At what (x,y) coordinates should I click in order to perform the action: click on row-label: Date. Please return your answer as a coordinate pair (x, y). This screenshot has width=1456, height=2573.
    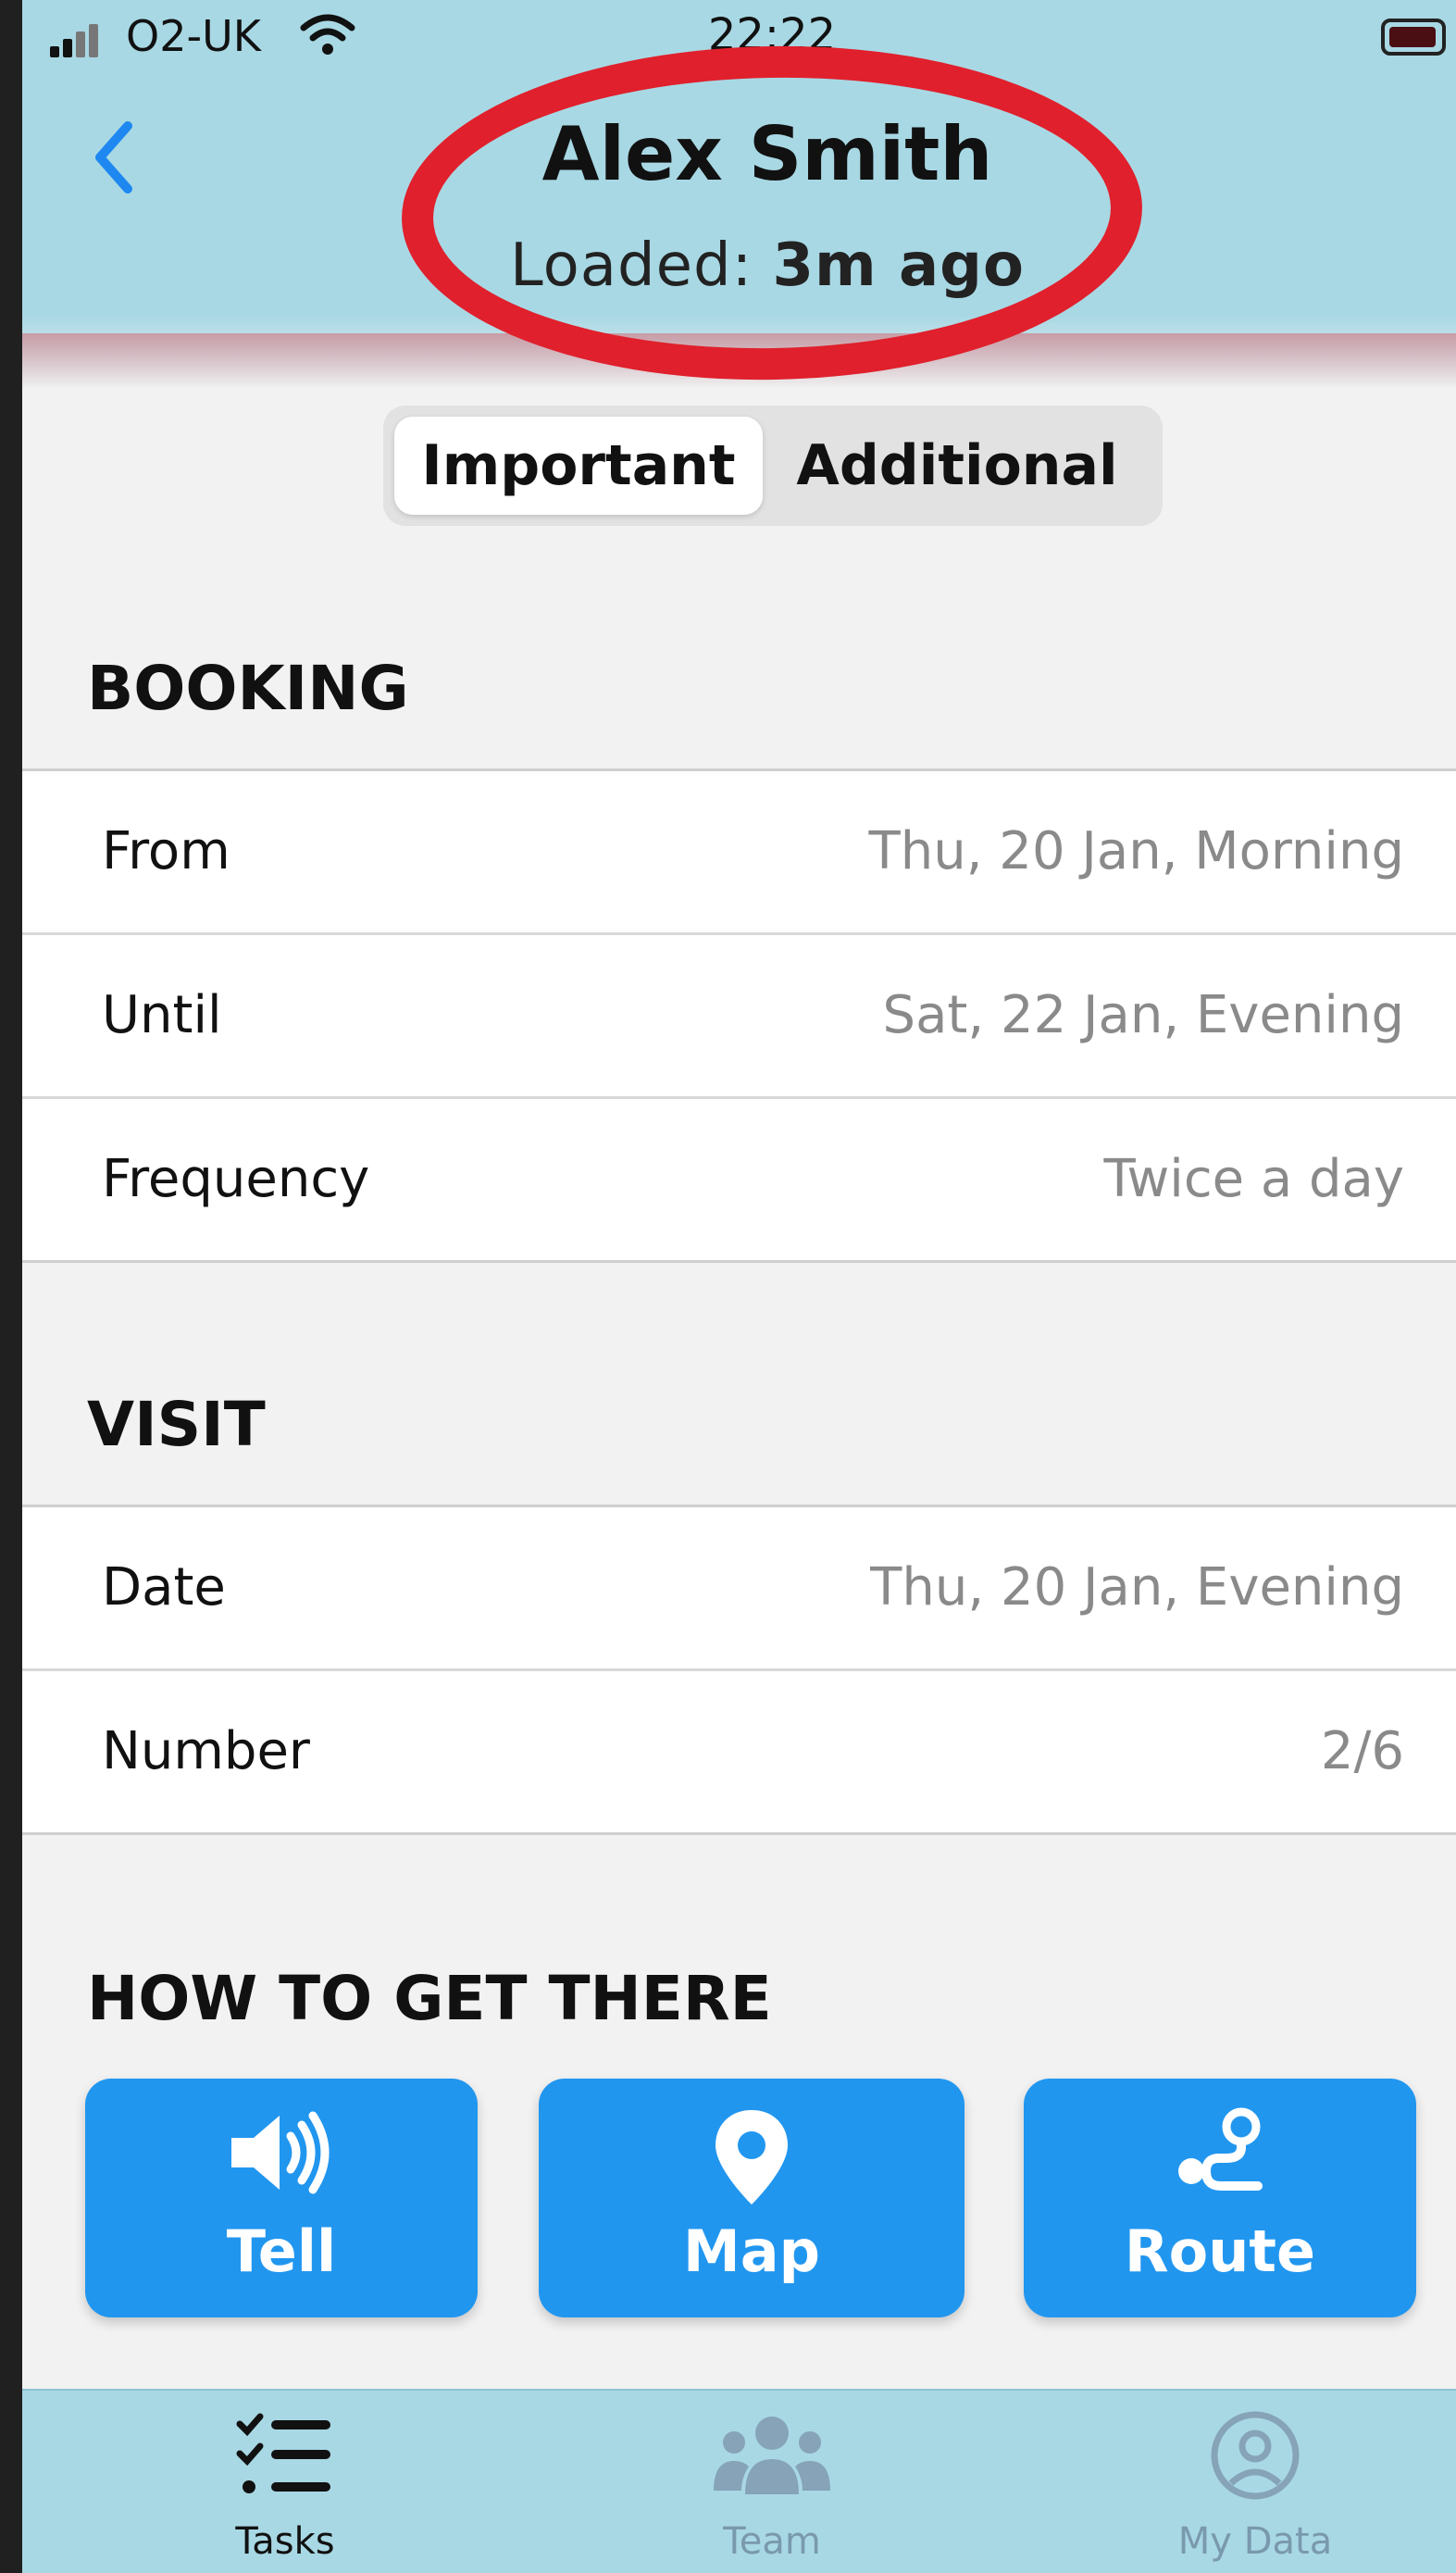
    Looking at the image, I should click on (164, 1587).